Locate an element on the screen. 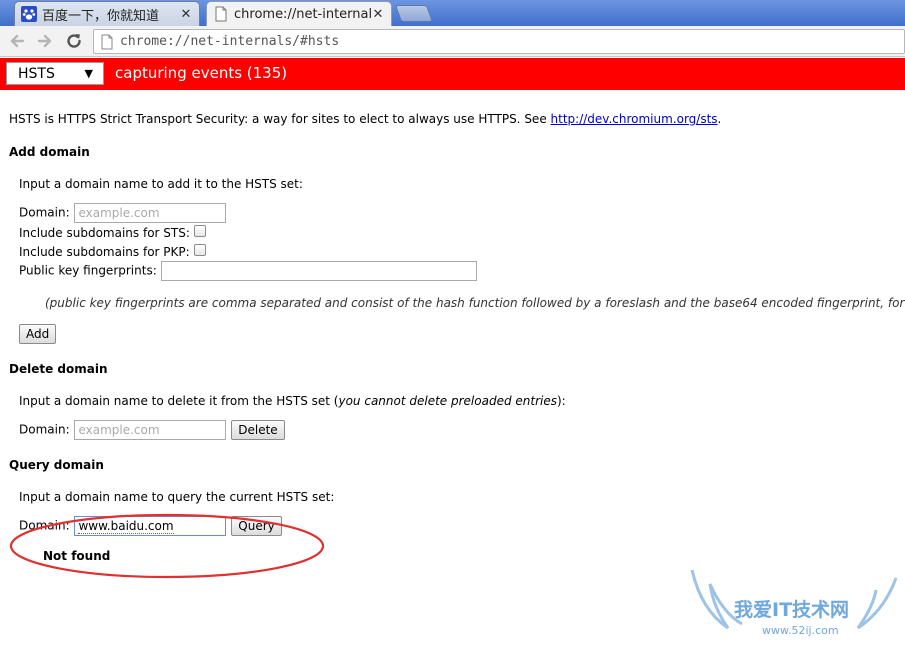  delete-domain-row: Domain: example.com Delete is located at coordinates (152, 430).